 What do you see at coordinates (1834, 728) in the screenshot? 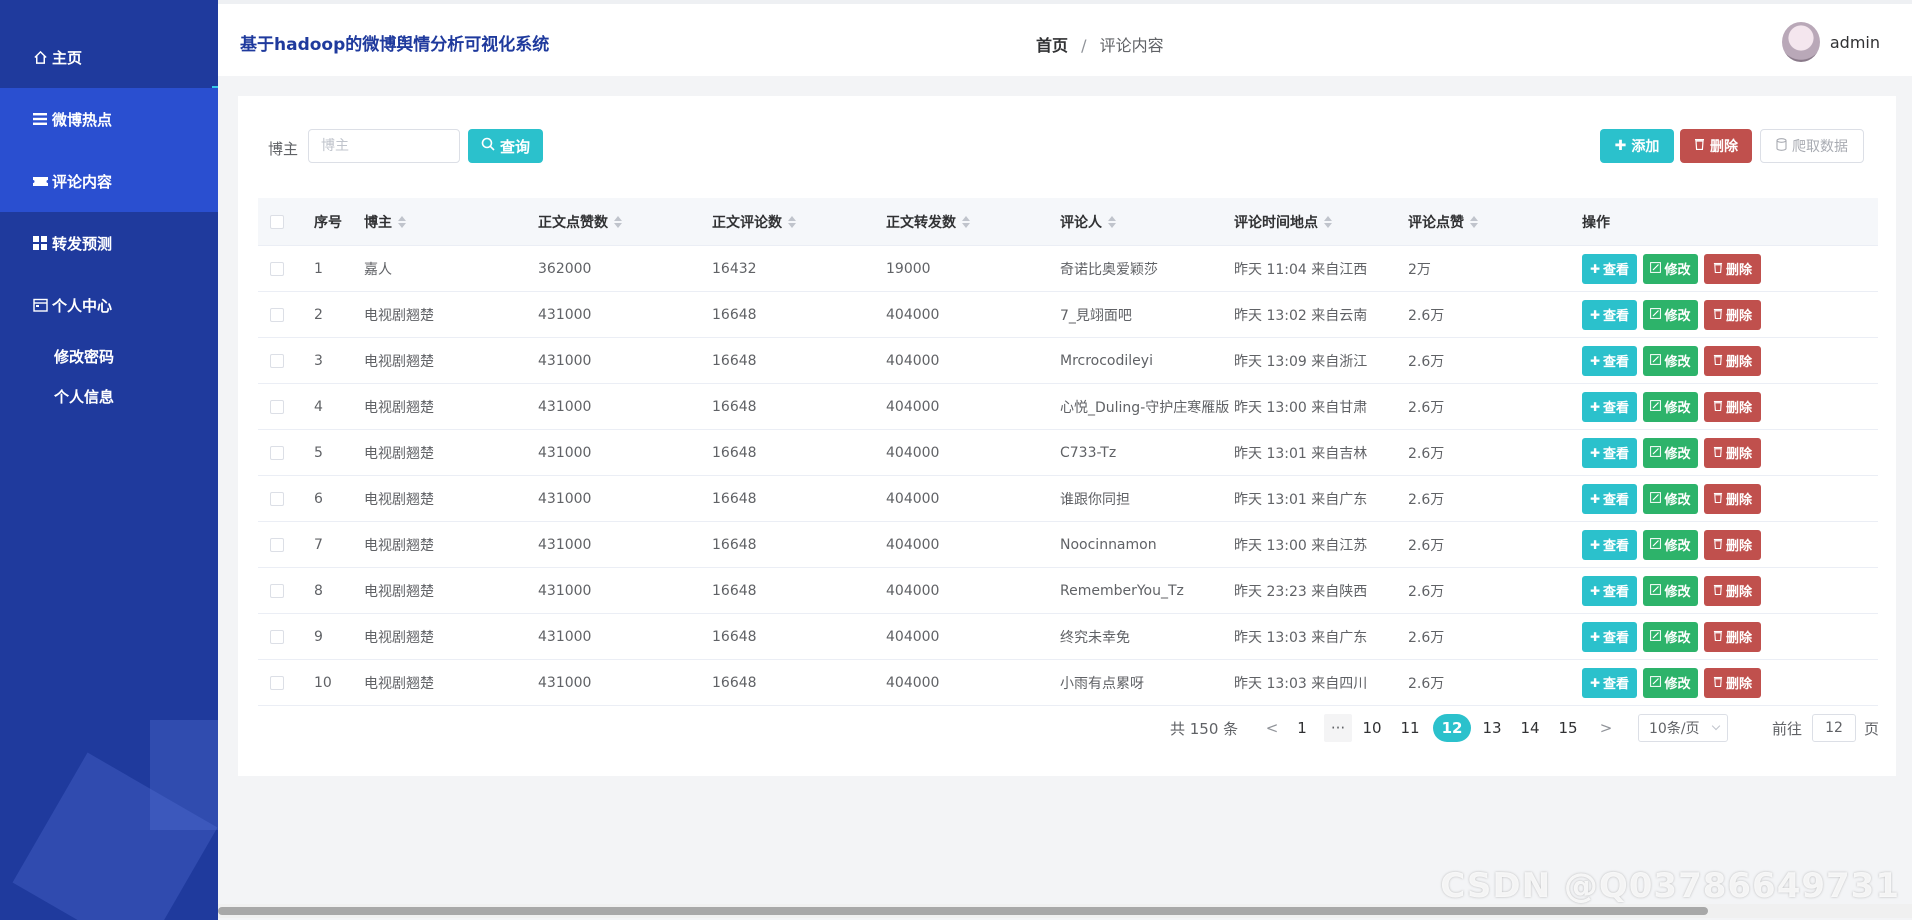
I see `goto-page-input` at bounding box center [1834, 728].